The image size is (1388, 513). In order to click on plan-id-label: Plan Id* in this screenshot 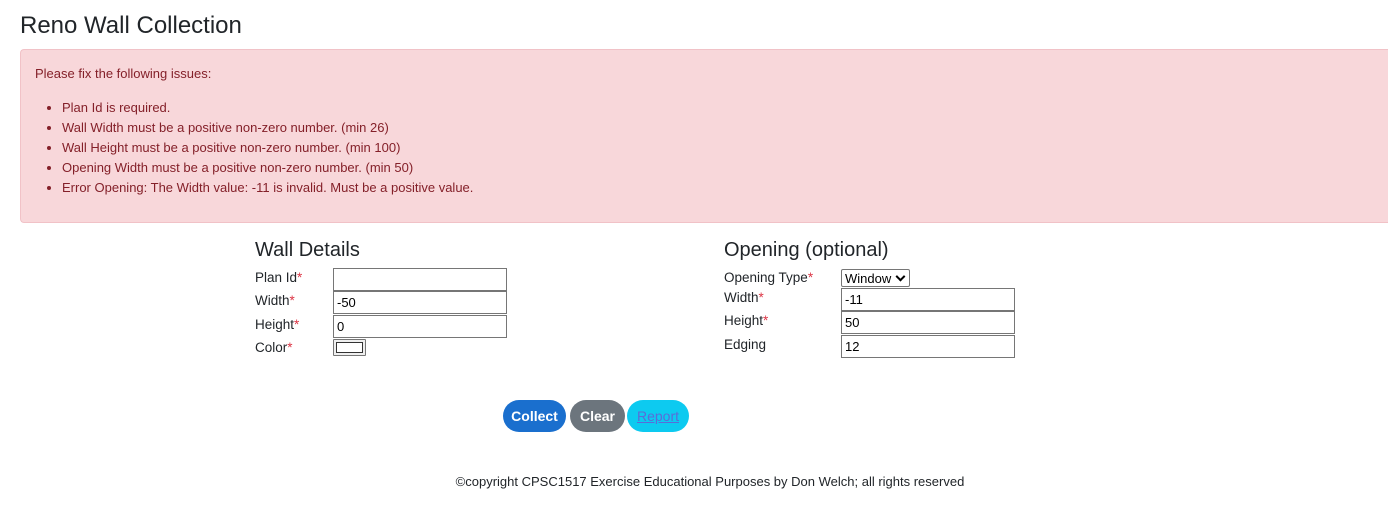, I will do `click(279, 277)`.